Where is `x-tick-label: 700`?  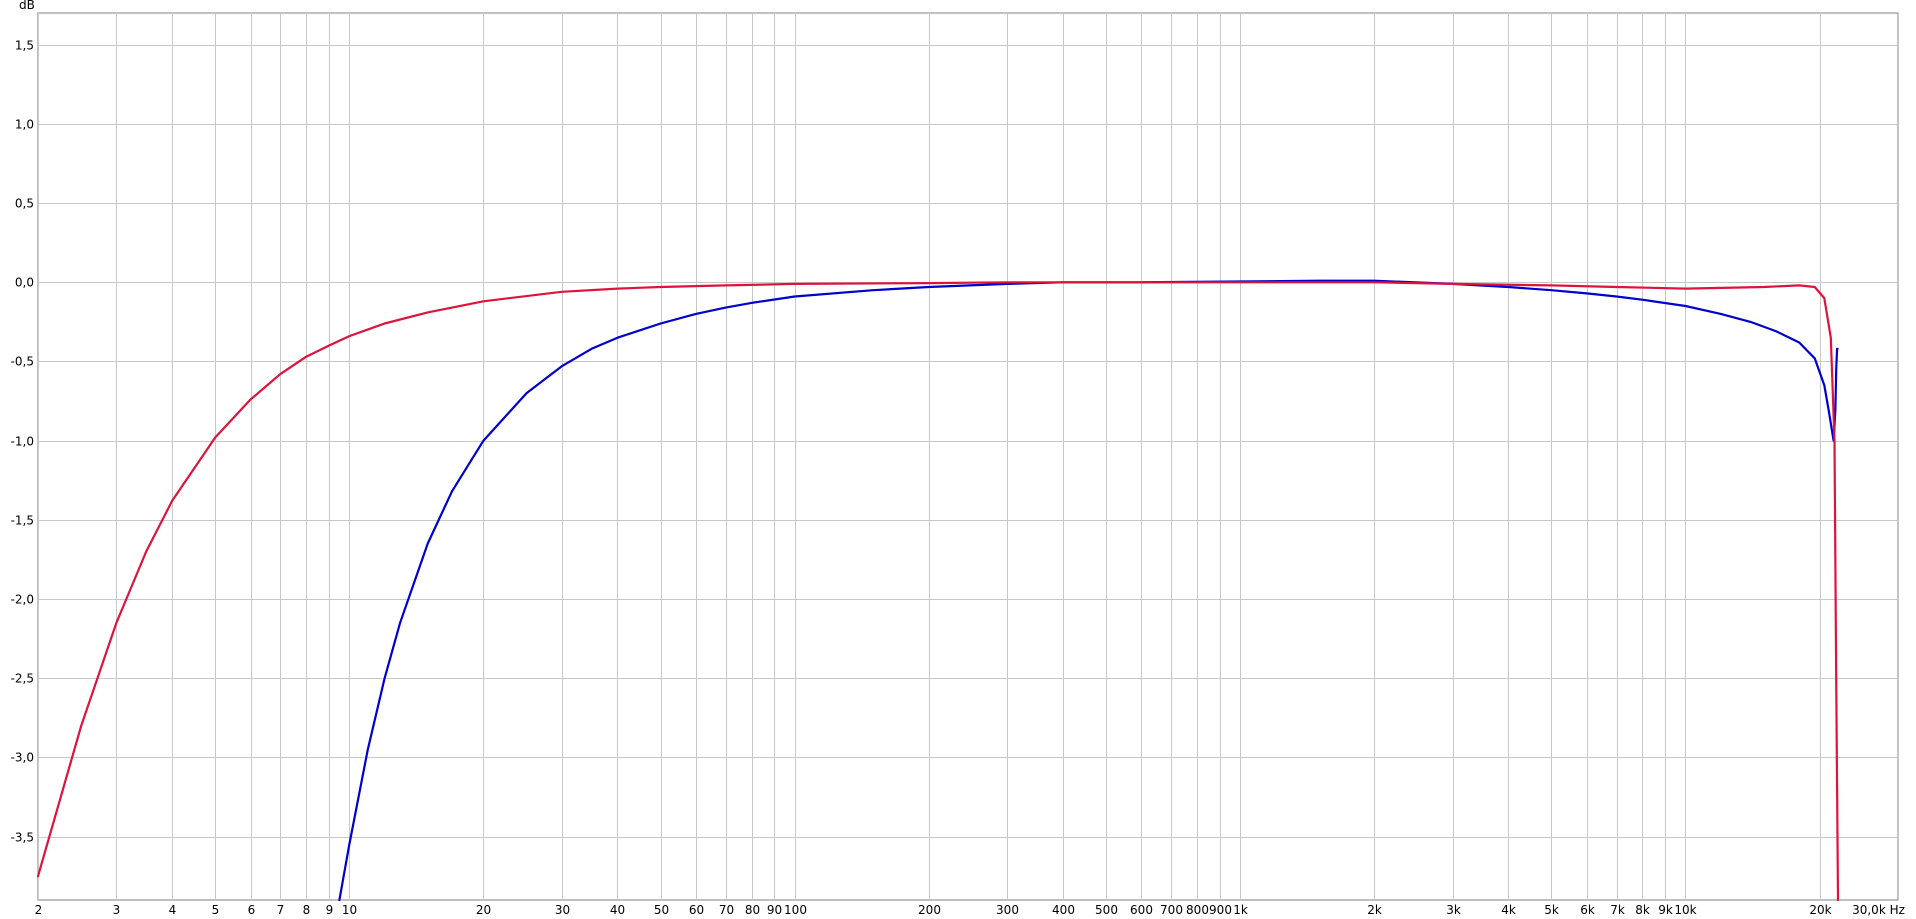 x-tick-label: 700 is located at coordinates (1171, 910).